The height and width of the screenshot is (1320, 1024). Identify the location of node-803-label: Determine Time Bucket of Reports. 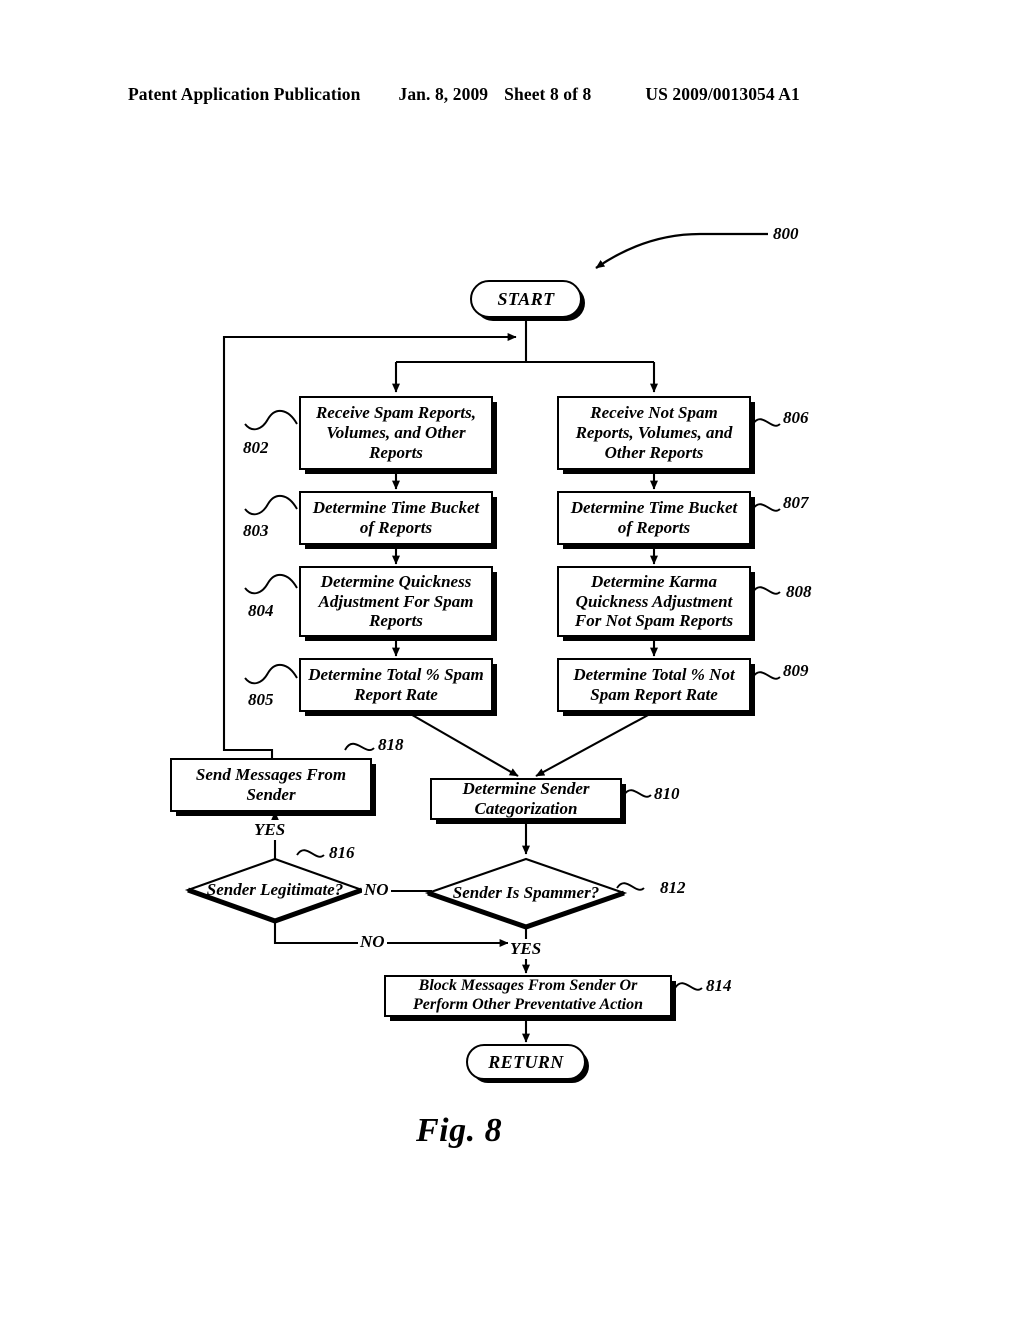
(396, 517).